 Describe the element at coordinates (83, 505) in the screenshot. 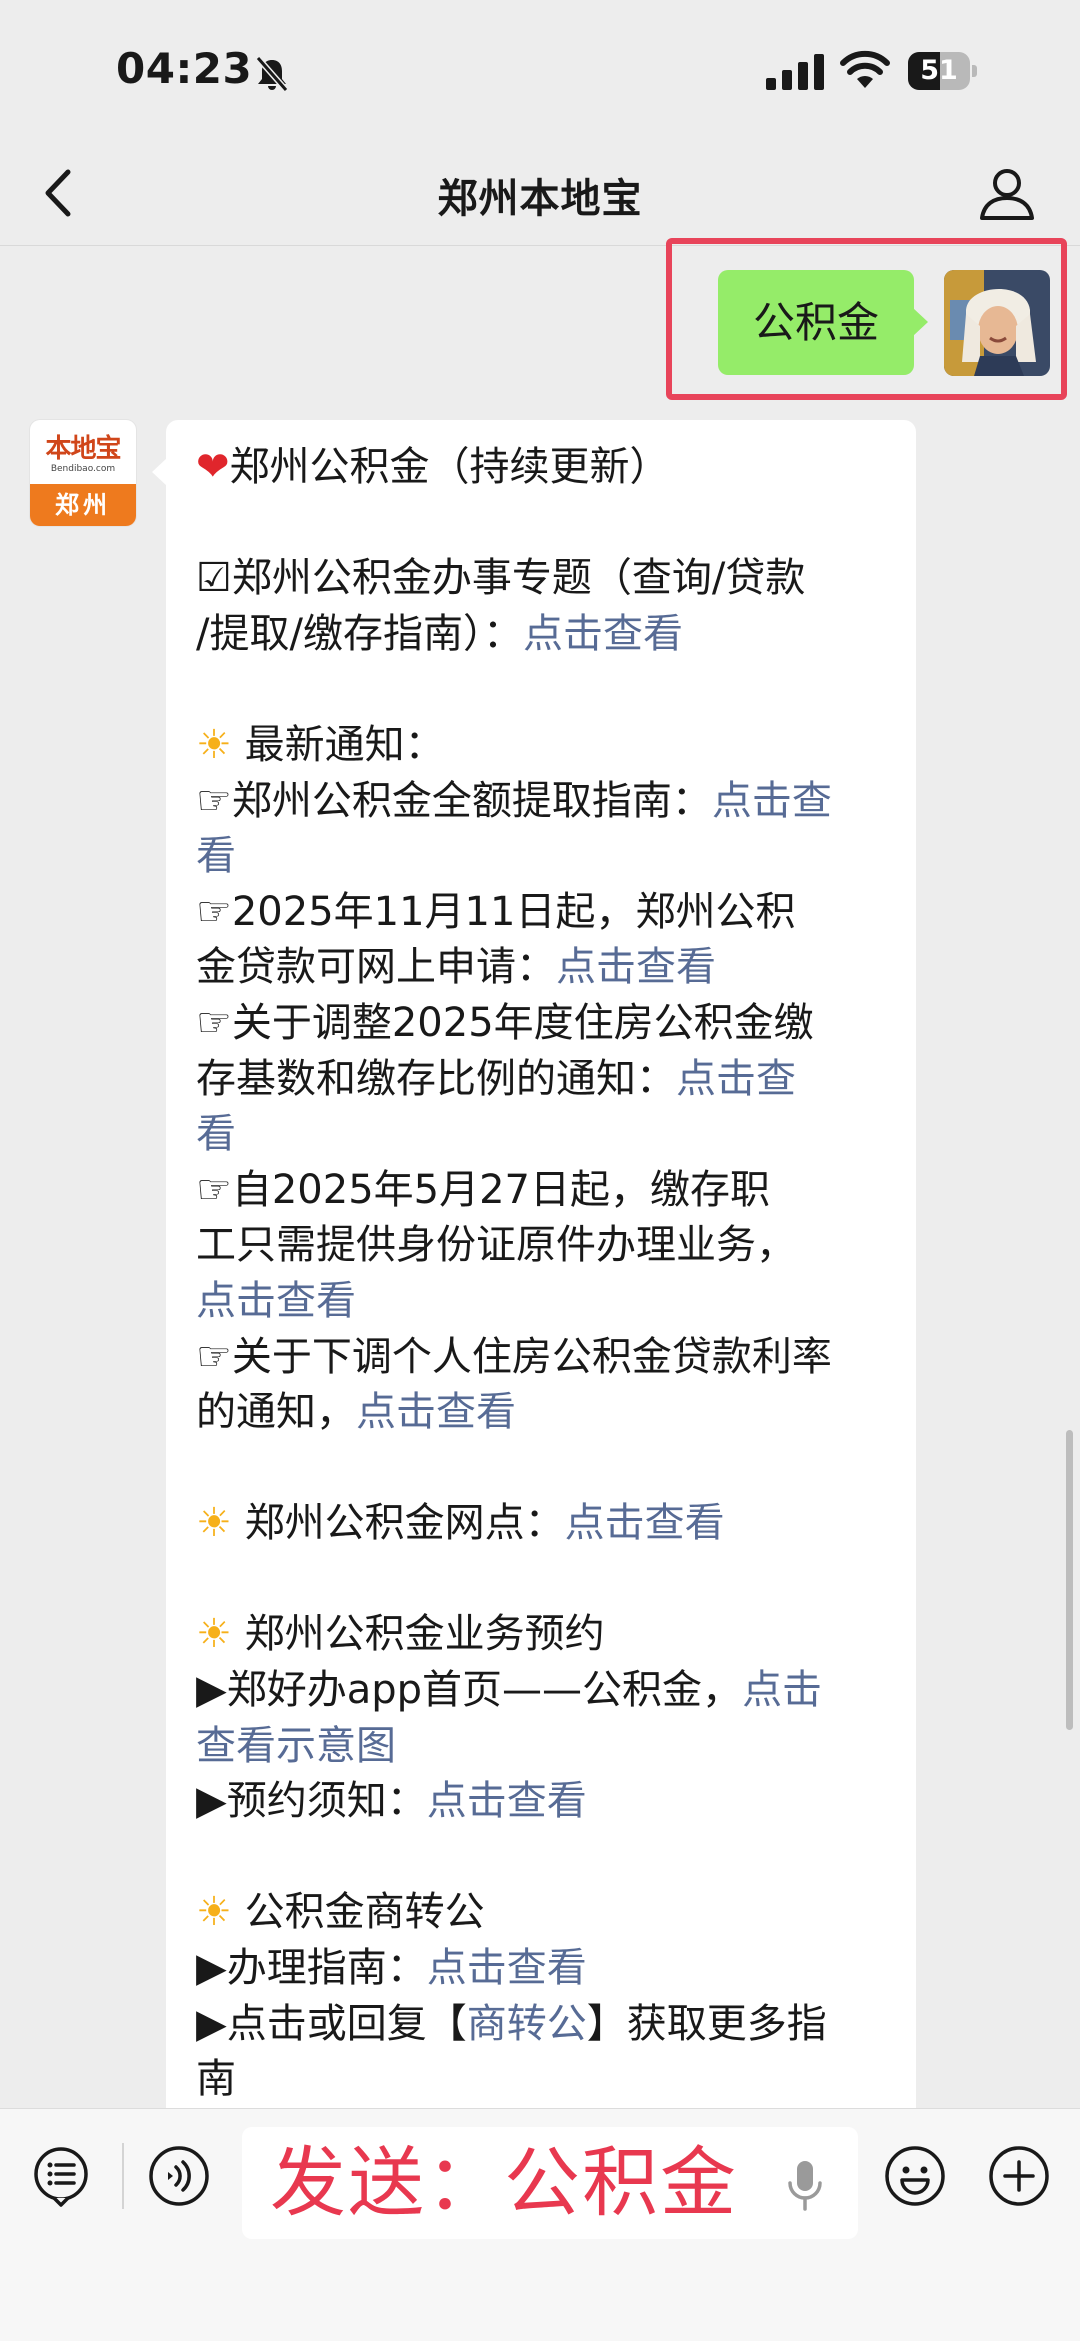

I see `bot-avatar-city: 郑州` at that location.